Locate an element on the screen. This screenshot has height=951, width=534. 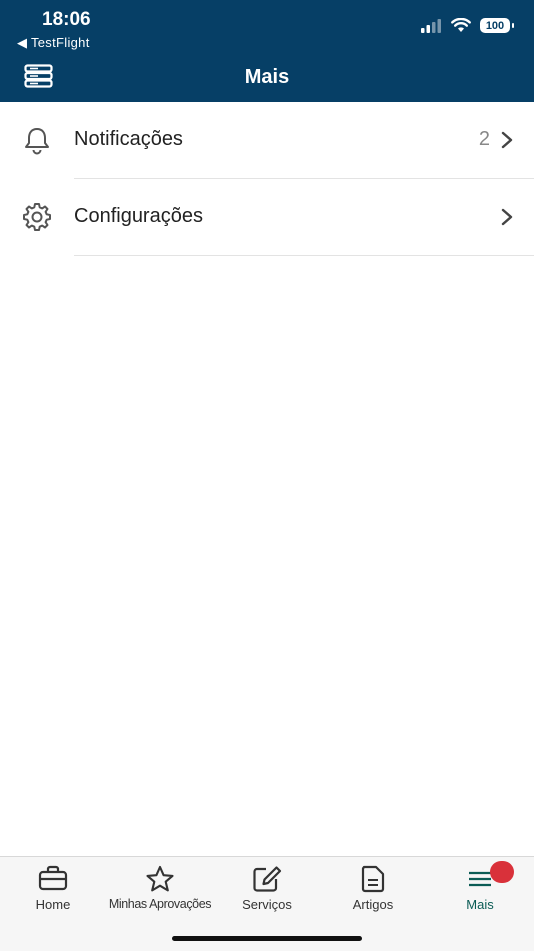
status-indicators: 100 is located at coordinates (467, 25).